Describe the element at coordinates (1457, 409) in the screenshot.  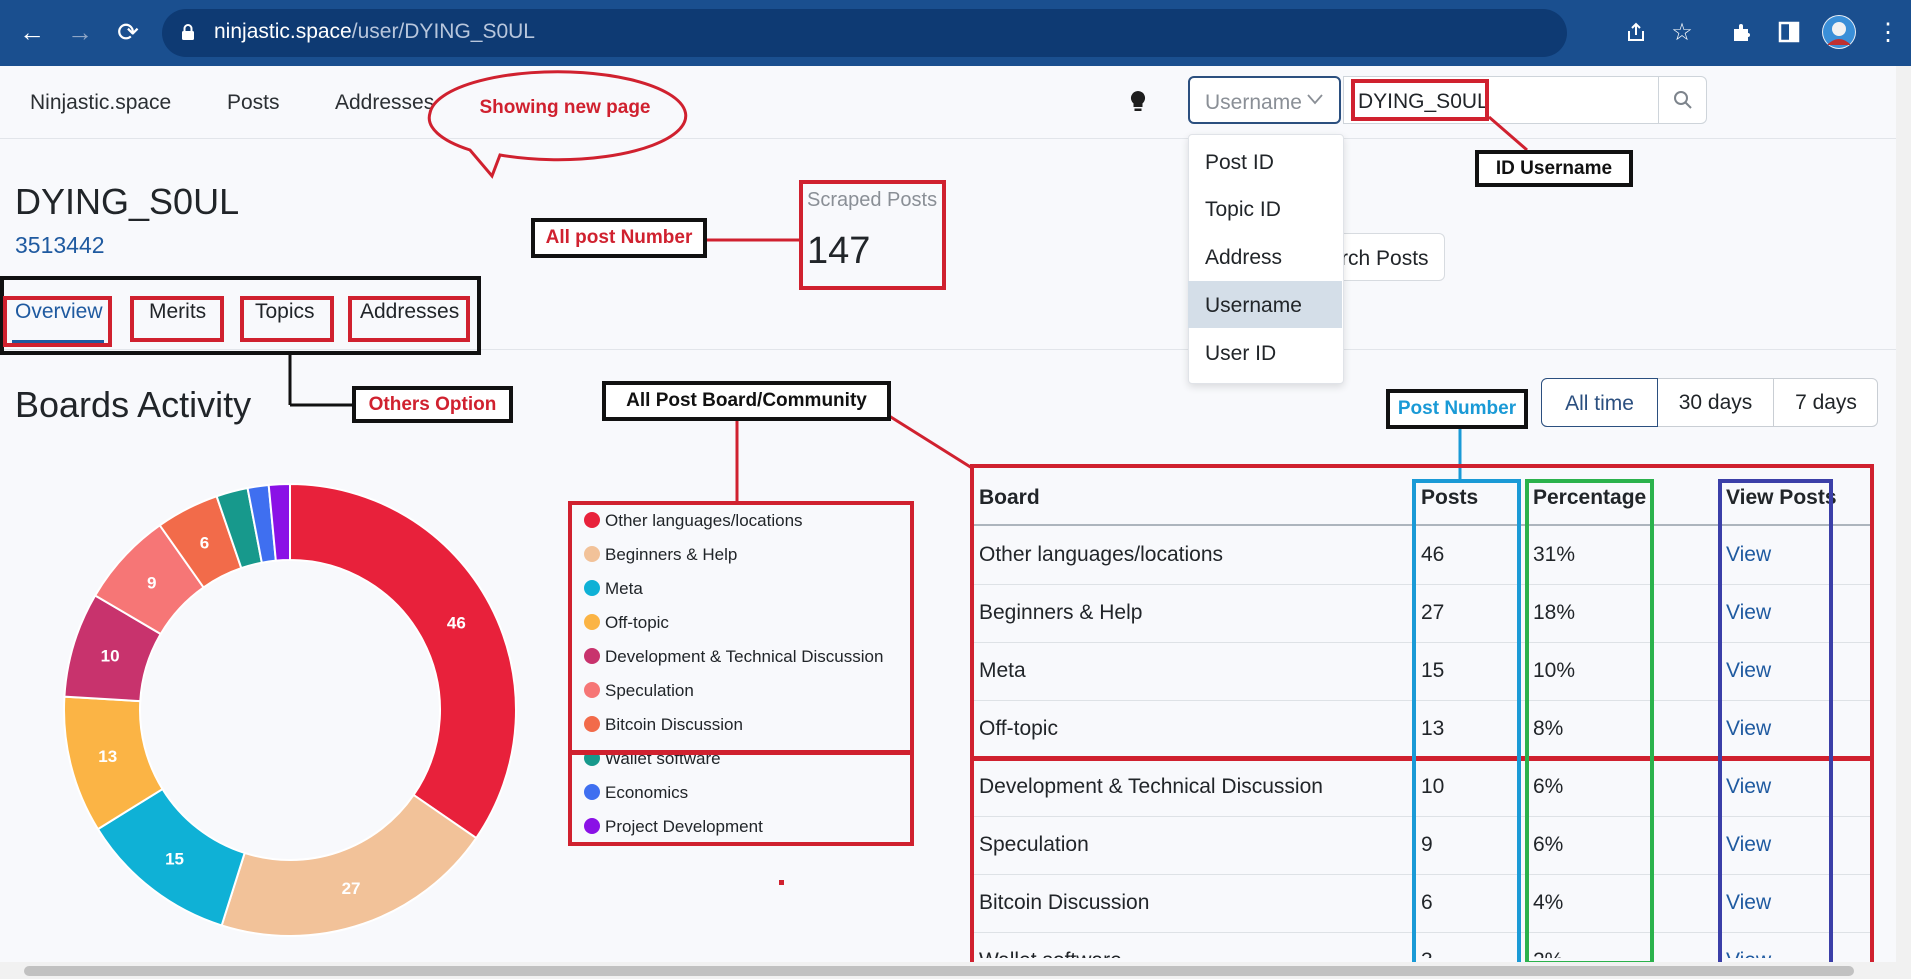
I see `annotation-post-number: Post Number` at that location.